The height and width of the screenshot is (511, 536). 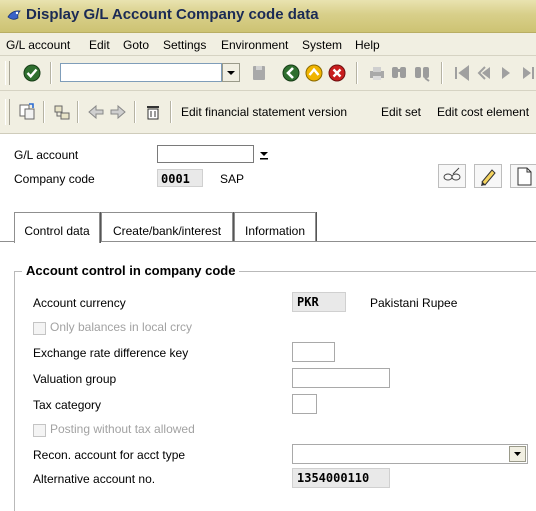 I want to click on create-button, so click(x=523, y=176).